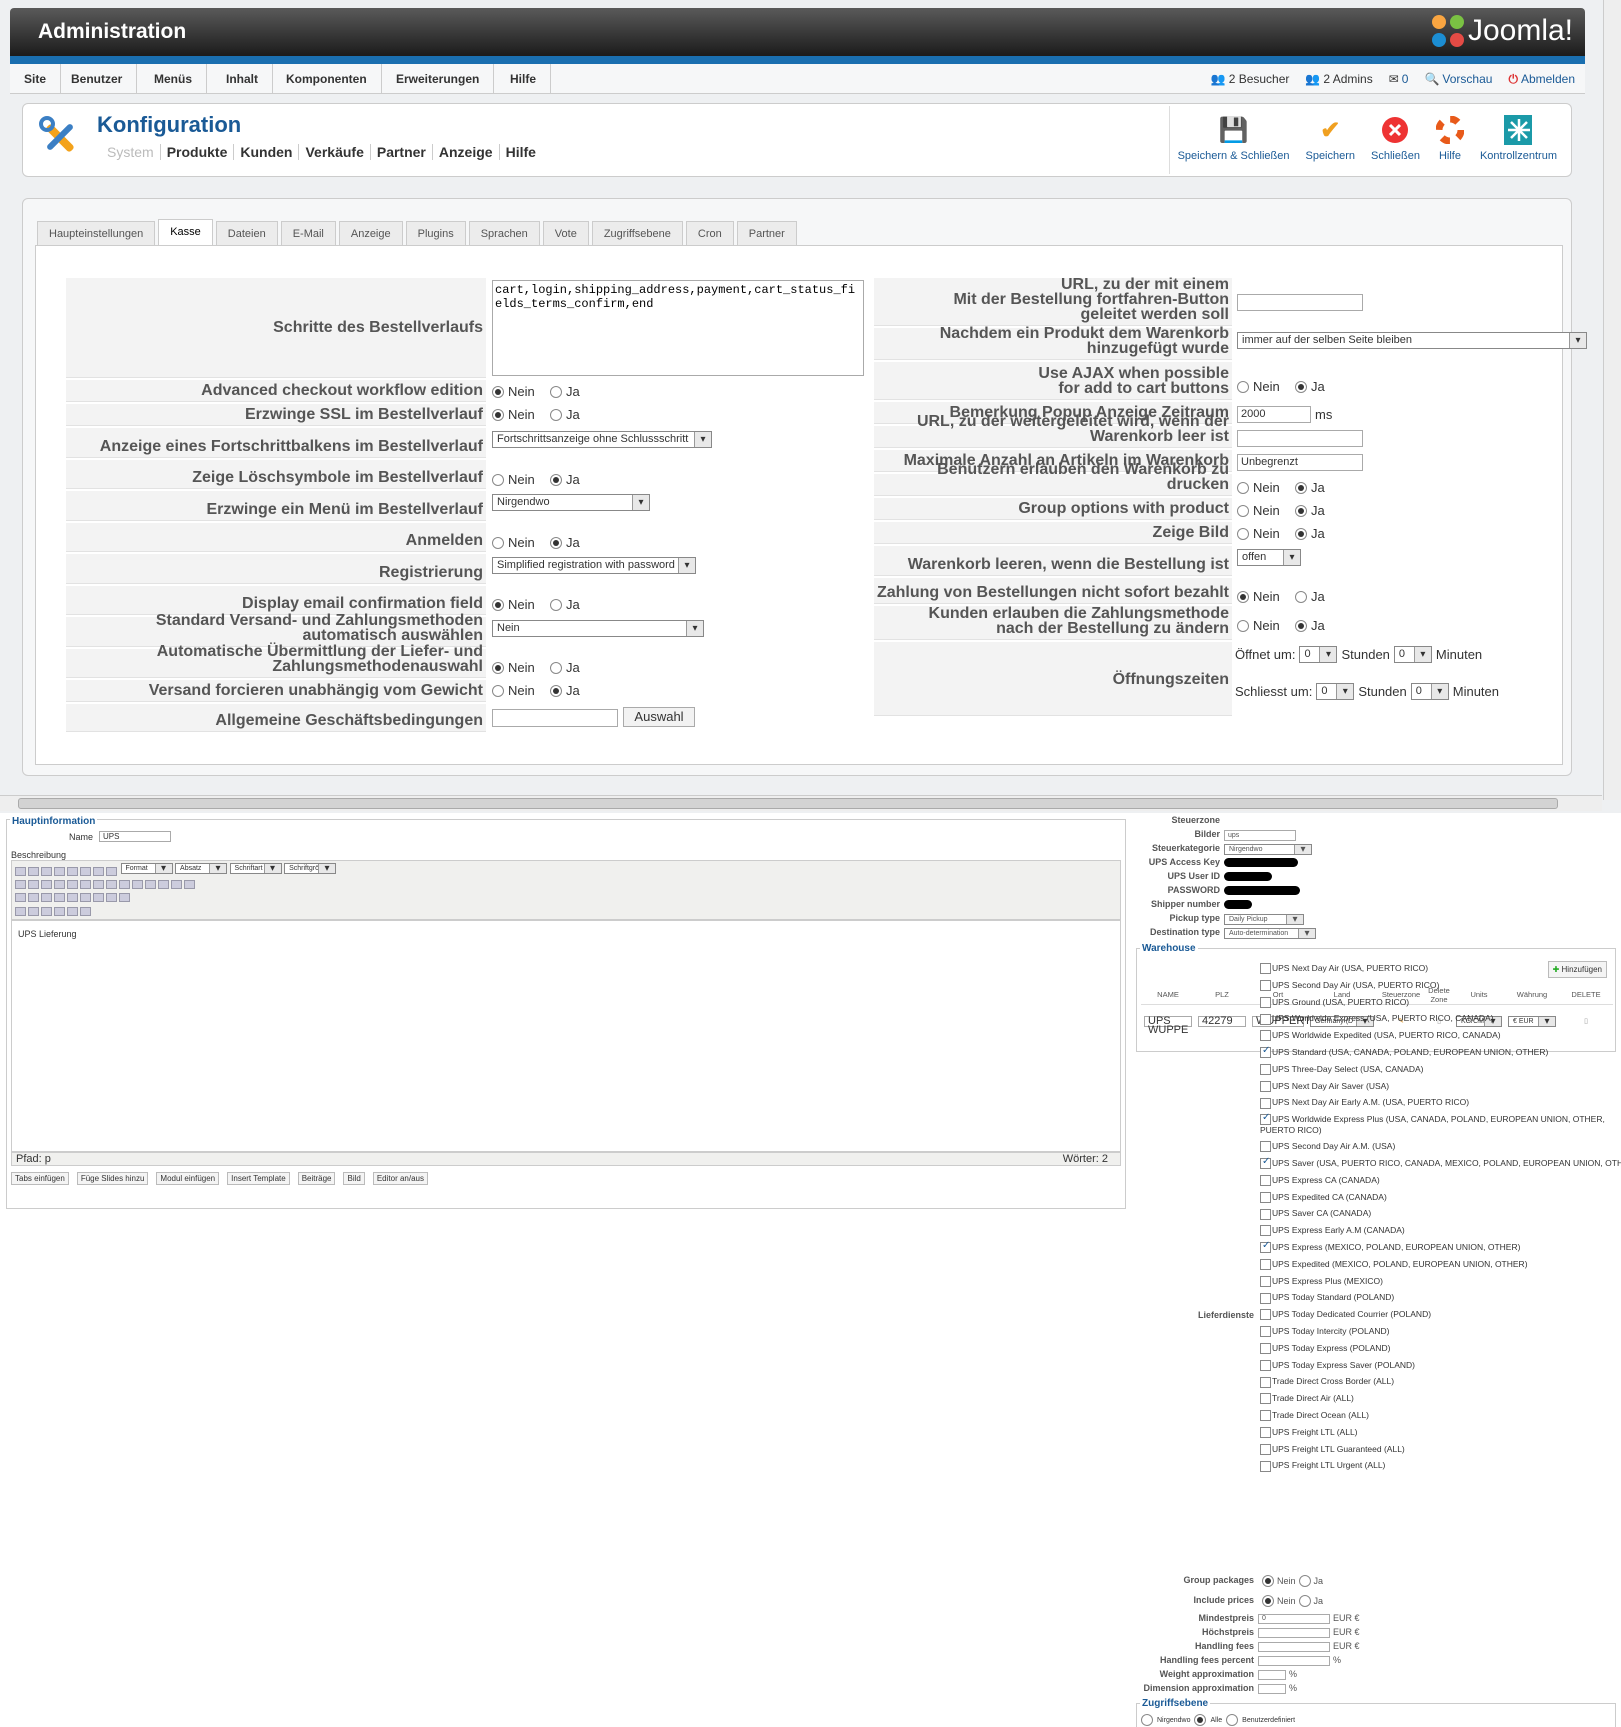  I want to click on empty-cart-select: offen, so click(1269, 557).